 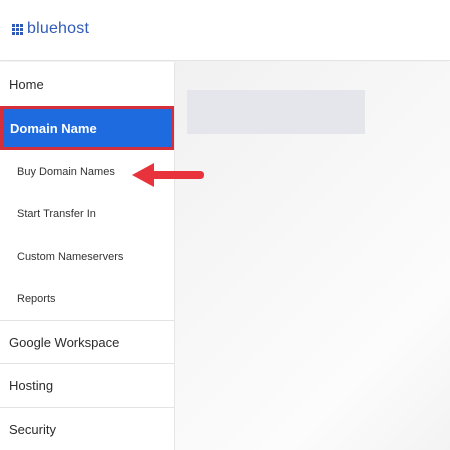 What do you see at coordinates (276, 112) in the screenshot?
I see `loading-placeholder` at bounding box center [276, 112].